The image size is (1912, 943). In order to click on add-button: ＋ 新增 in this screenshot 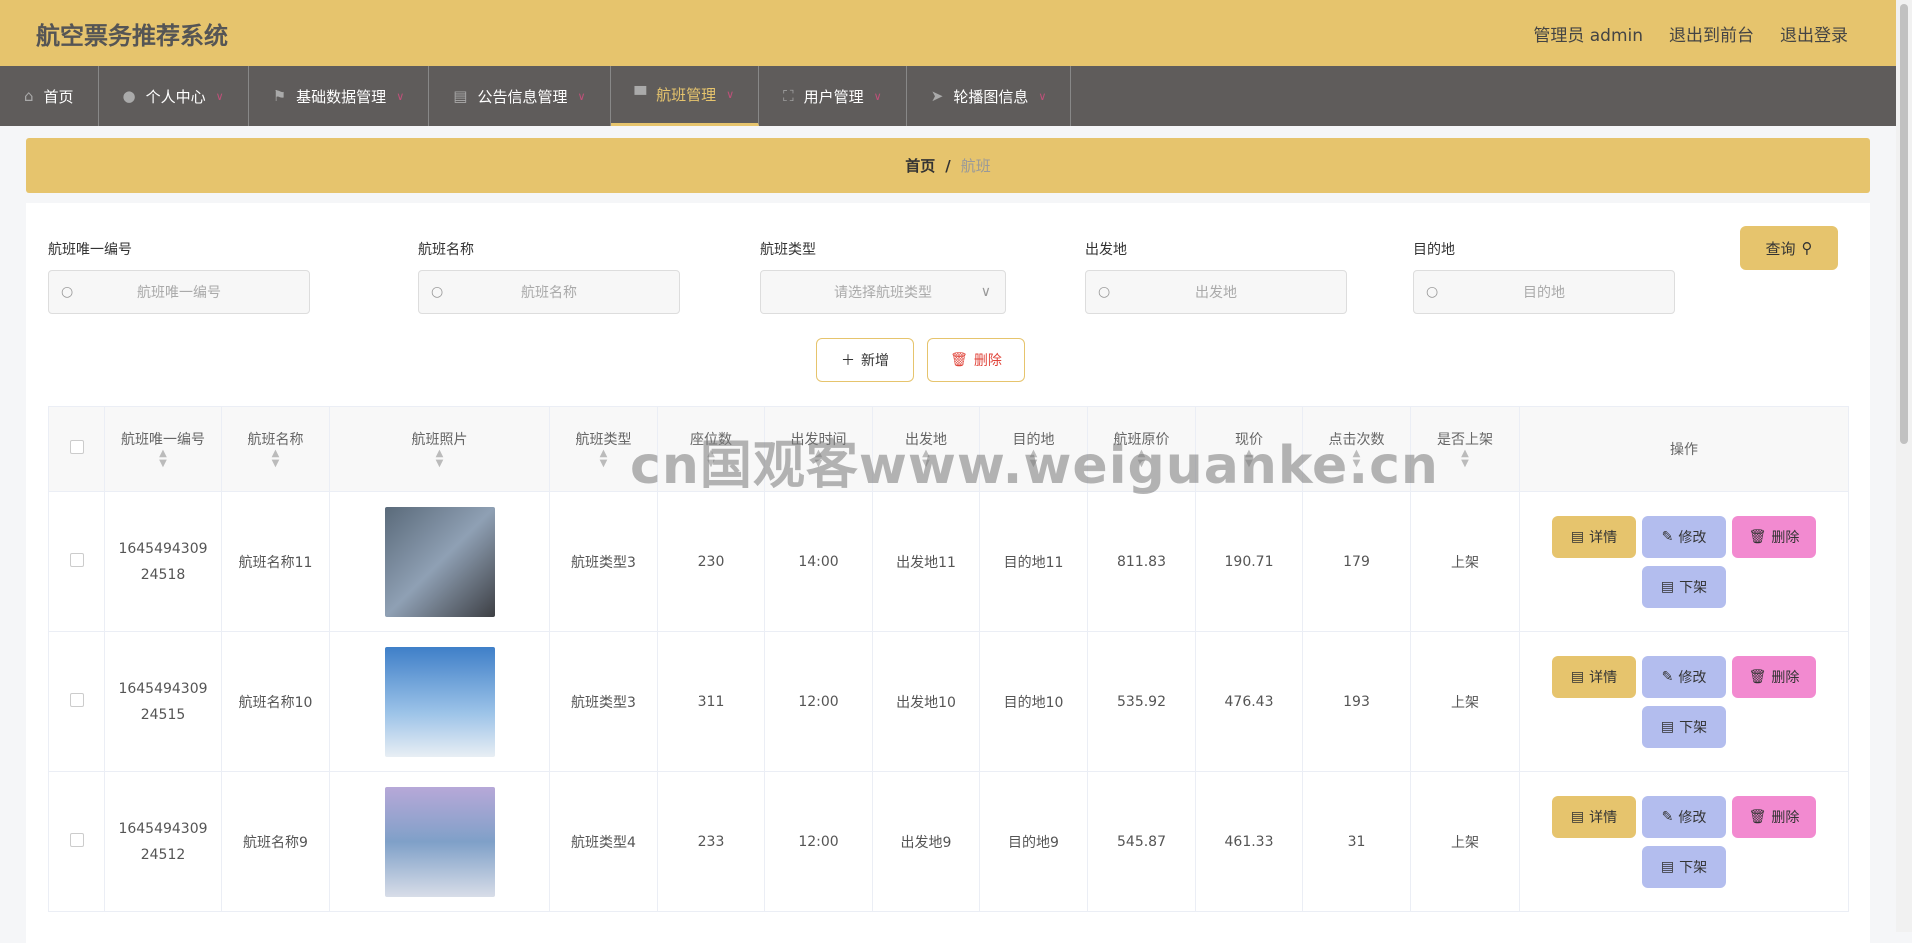, I will do `click(865, 360)`.